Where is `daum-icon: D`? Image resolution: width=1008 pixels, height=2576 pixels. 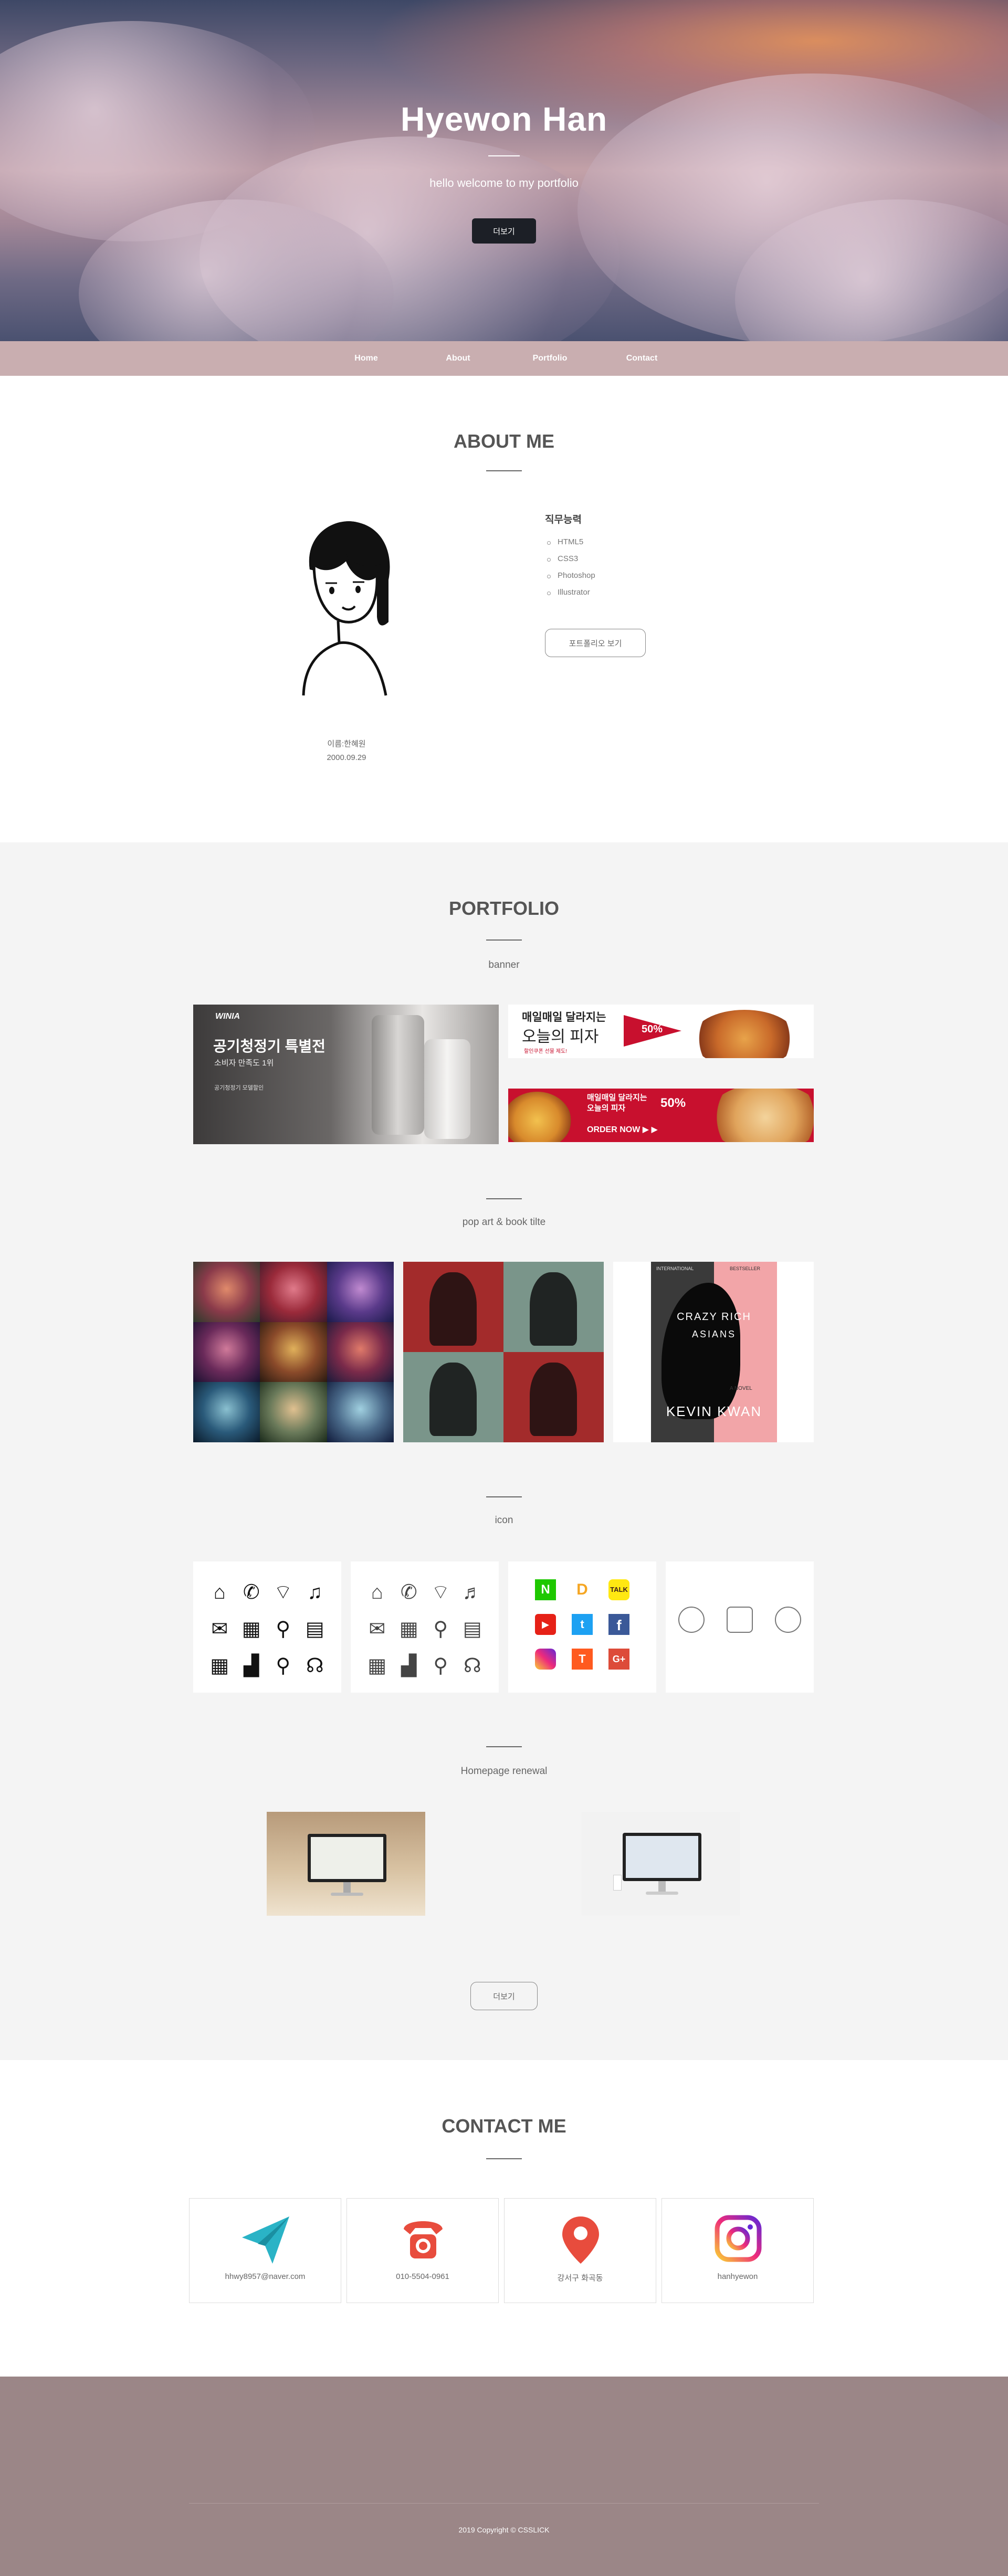
daum-icon: D is located at coordinates (582, 1589).